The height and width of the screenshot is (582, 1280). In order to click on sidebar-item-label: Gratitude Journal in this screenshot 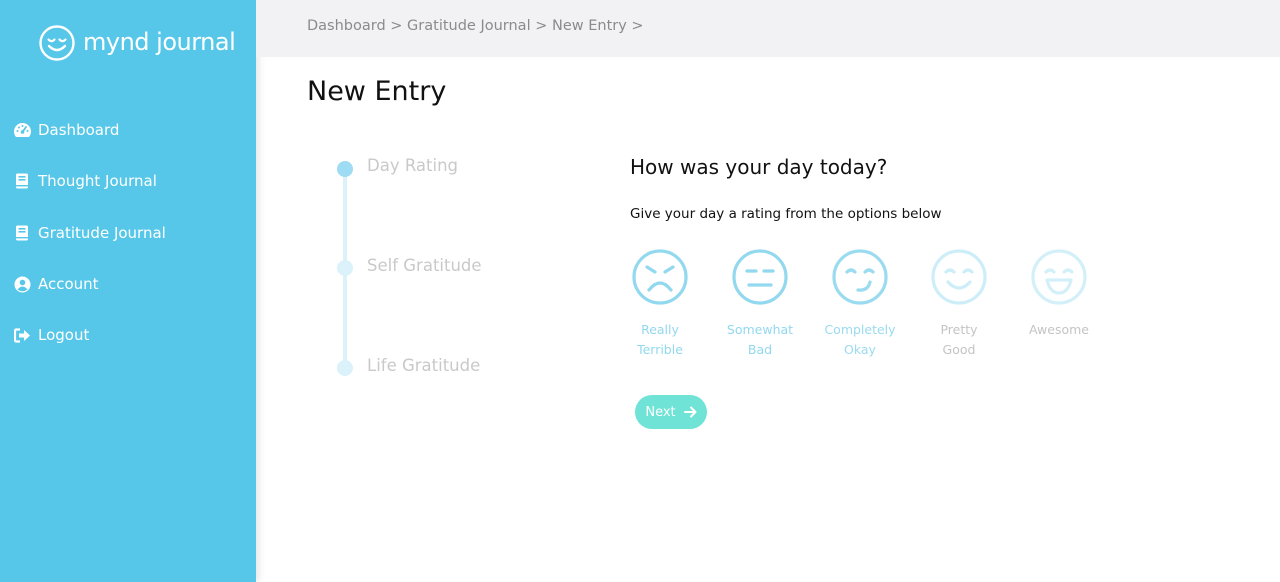, I will do `click(102, 233)`.